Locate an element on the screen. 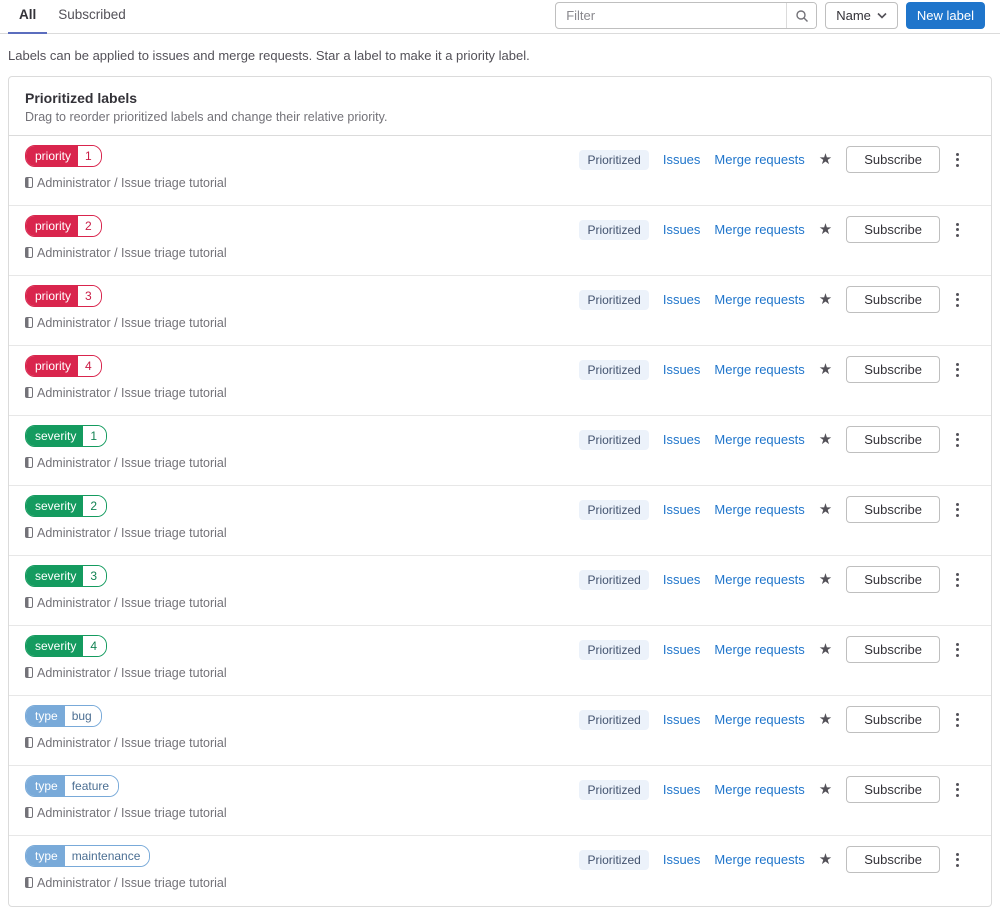  label-badge: priority 4 is located at coordinates (63, 366).